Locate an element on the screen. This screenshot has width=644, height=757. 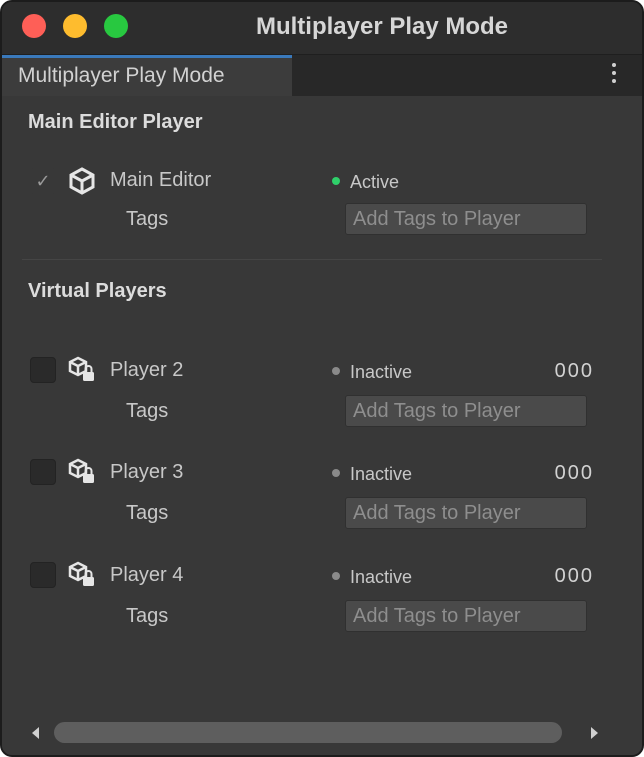
tags-input-main-editor is located at coordinates (466, 219).